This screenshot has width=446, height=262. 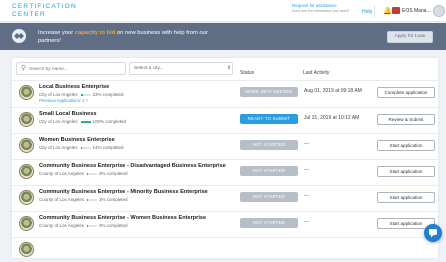 I want to click on chevron-down-icon: ˅, so click(x=87, y=100).